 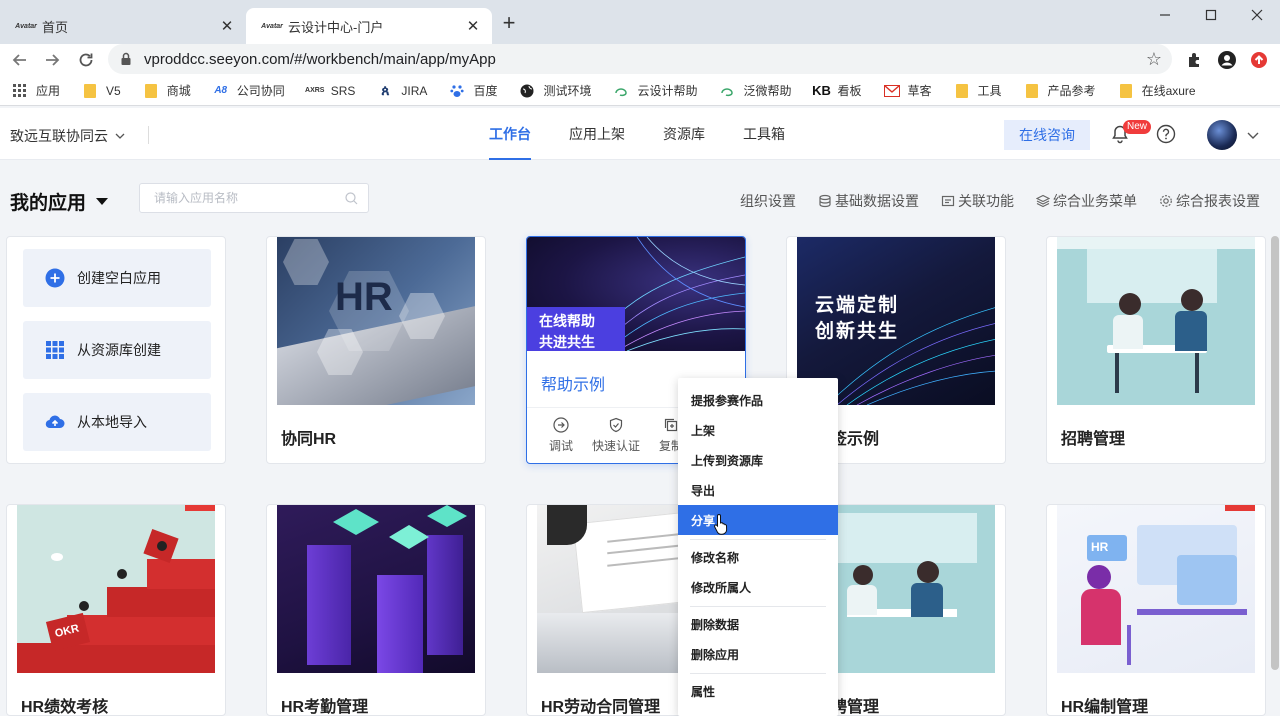 I want to click on app-thumbnail: HR, so click(x=1156, y=589).